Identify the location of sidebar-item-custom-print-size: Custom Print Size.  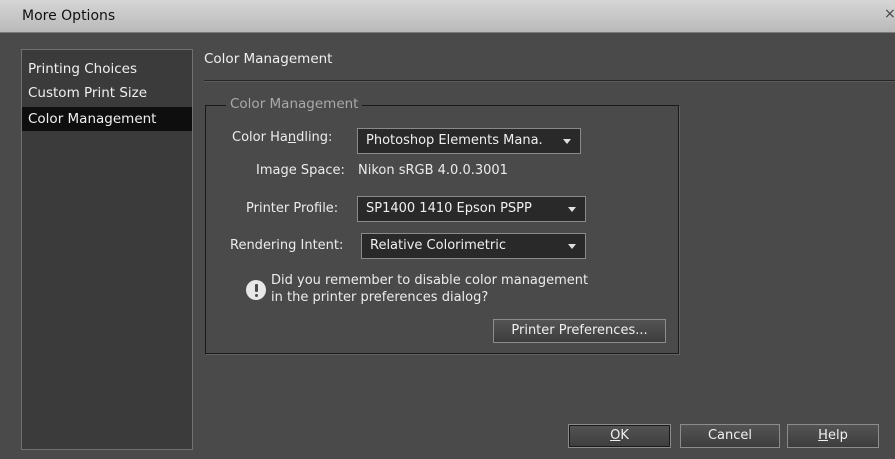
(107, 93).